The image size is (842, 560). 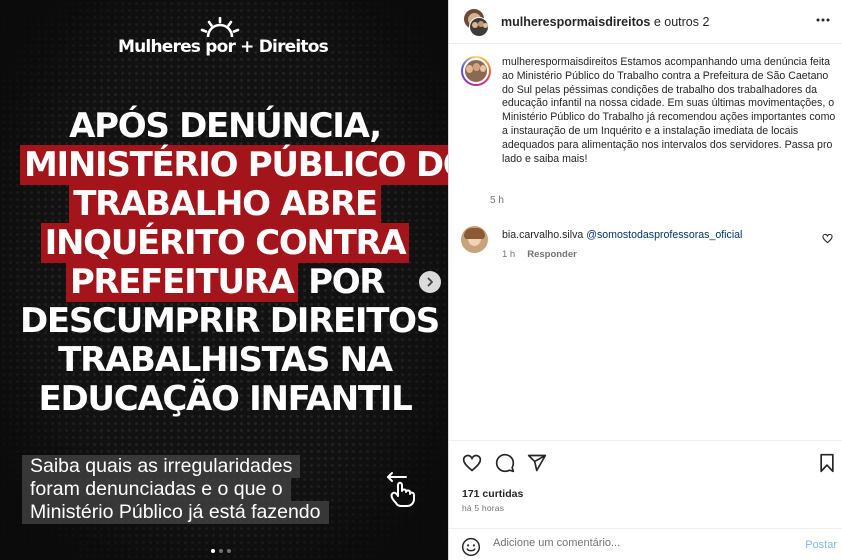 I want to click on comment-mention-link: @somostodasprofessoras_oficial, so click(x=664, y=235).